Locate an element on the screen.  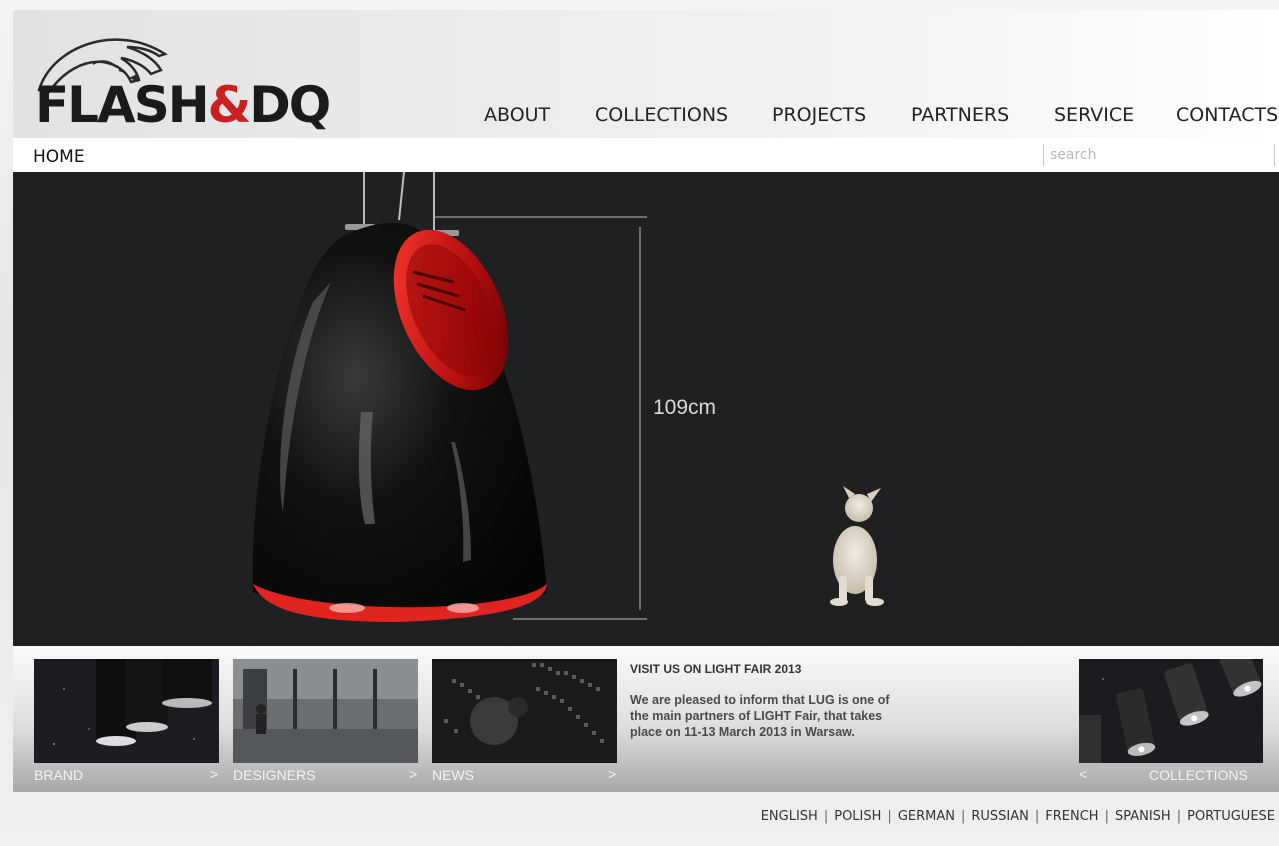
designers-image is located at coordinates (325, 711).